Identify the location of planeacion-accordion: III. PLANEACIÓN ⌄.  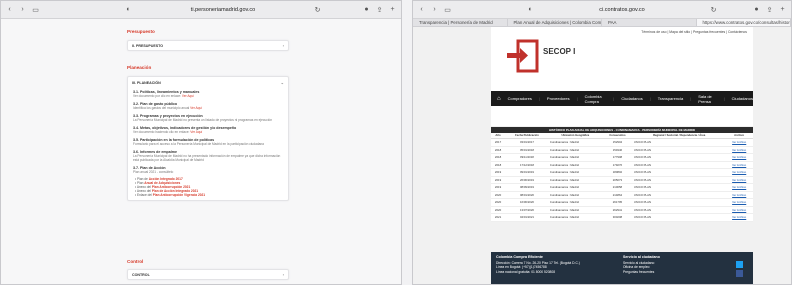
(208, 82).